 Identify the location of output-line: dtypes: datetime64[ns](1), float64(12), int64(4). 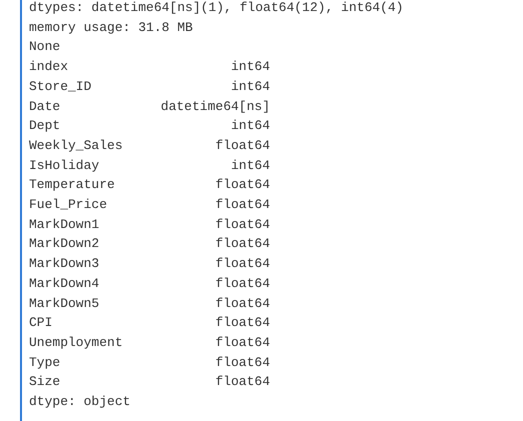
(216, 8).